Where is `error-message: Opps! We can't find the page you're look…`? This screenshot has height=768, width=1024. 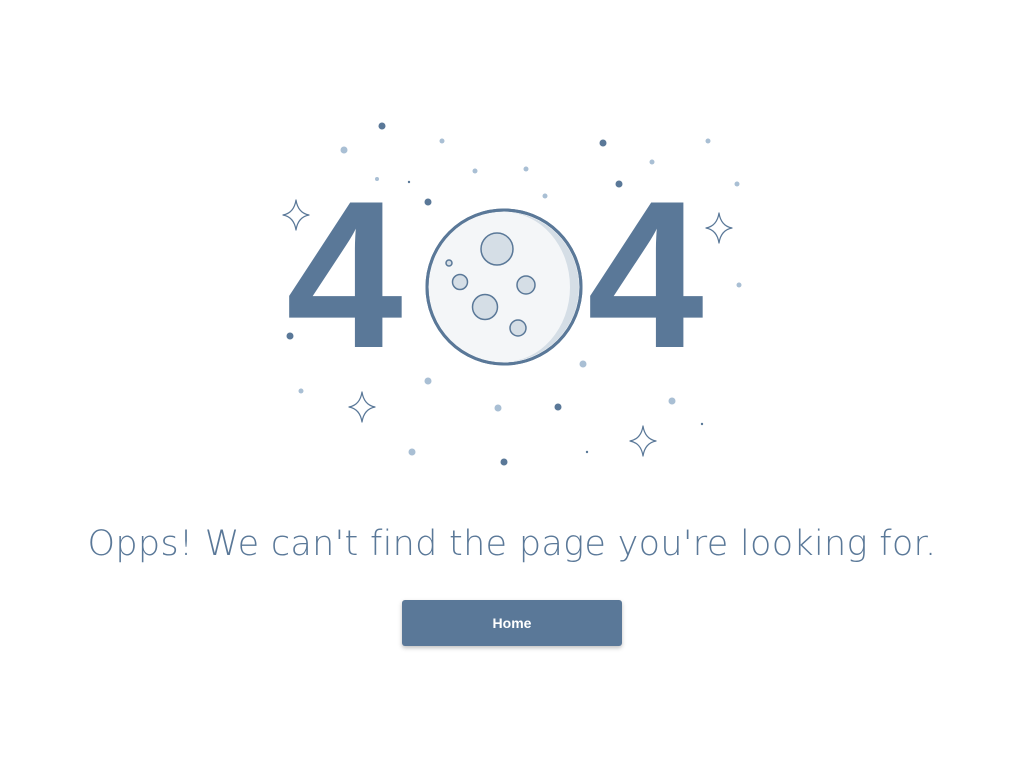 error-message: Opps! We can't find the page you're look… is located at coordinates (512, 544).